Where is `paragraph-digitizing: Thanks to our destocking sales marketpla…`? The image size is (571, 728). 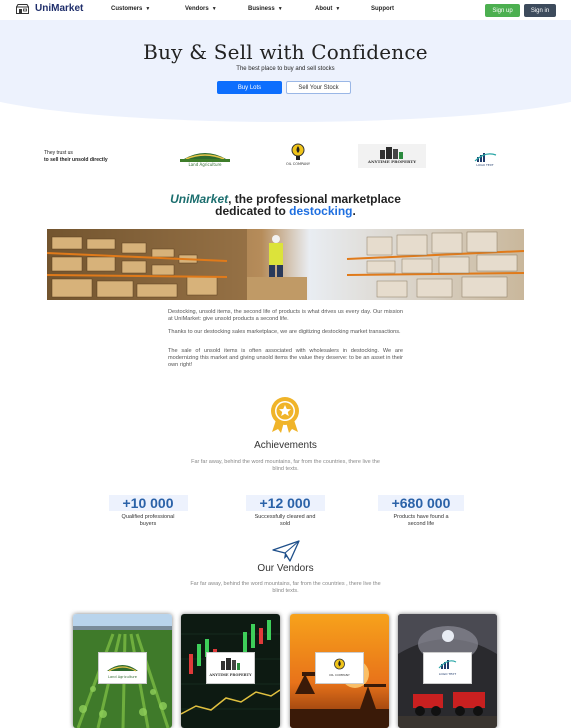 paragraph-digitizing: Thanks to our destocking sales marketpla… is located at coordinates (284, 332).